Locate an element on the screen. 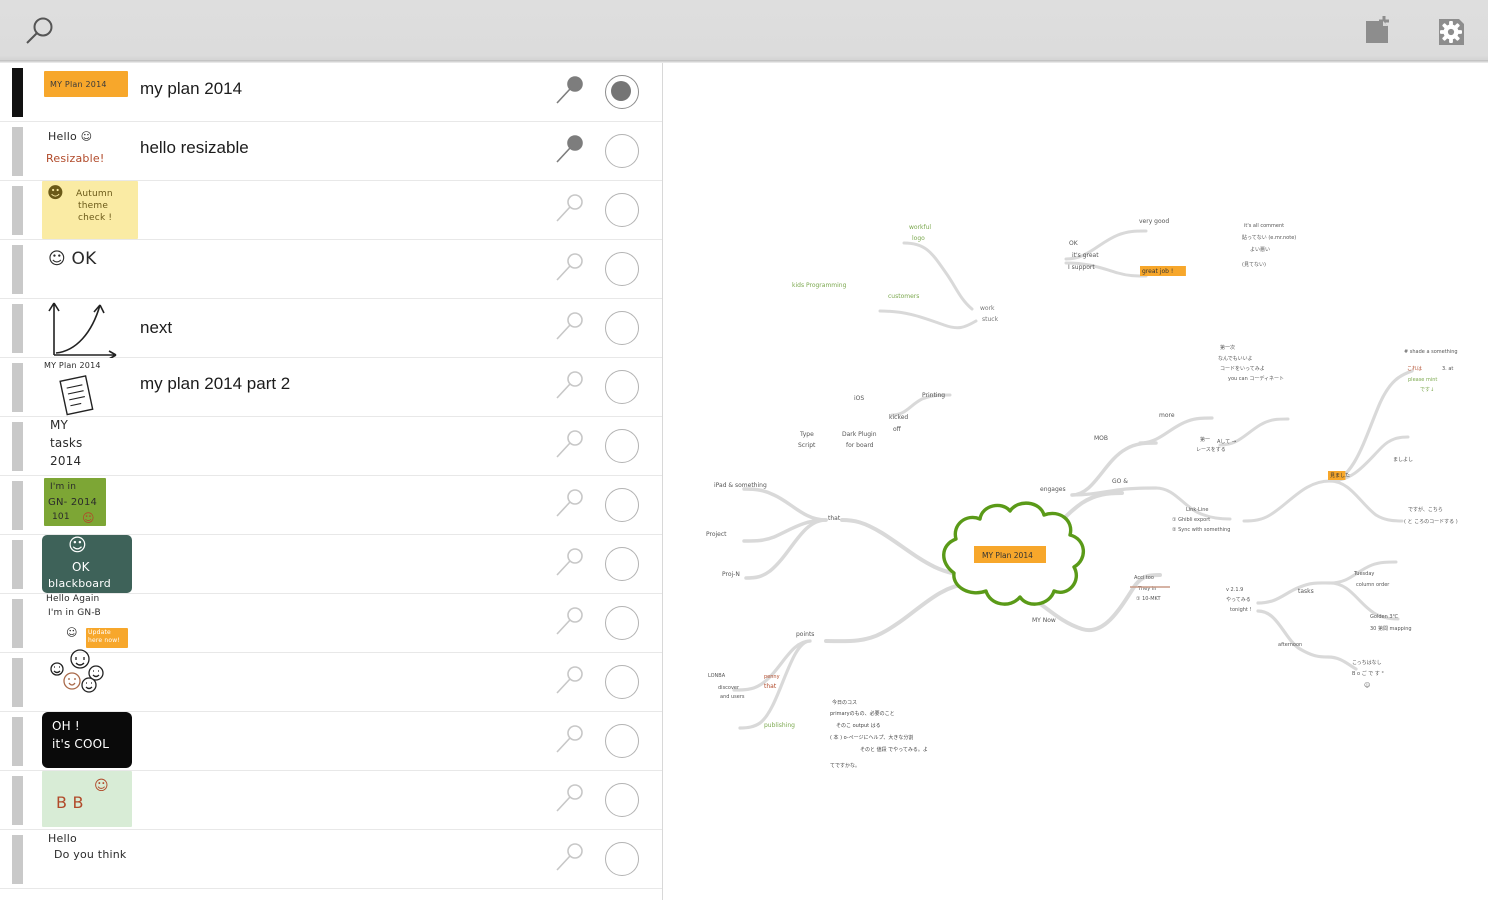 The height and width of the screenshot is (900, 1488). note-list-row: ☺ OK is located at coordinates (331, 269).